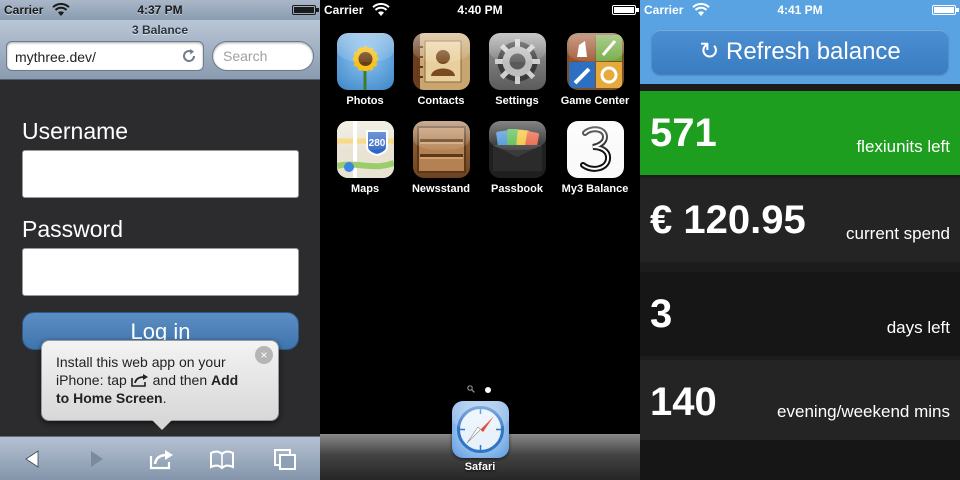 The image size is (960, 480). Describe the element at coordinates (470, 389) in the screenshot. I see `spotlight-search-icon` at that location.